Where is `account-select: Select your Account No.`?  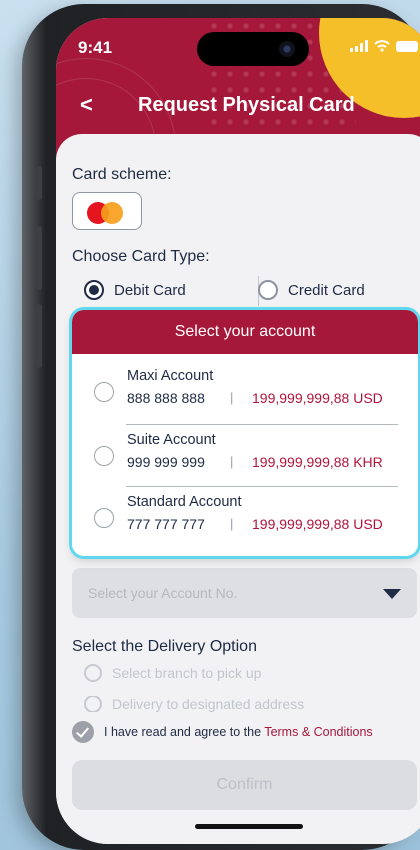
account-select: Select your Account No. is located at coordinates (244, 593).